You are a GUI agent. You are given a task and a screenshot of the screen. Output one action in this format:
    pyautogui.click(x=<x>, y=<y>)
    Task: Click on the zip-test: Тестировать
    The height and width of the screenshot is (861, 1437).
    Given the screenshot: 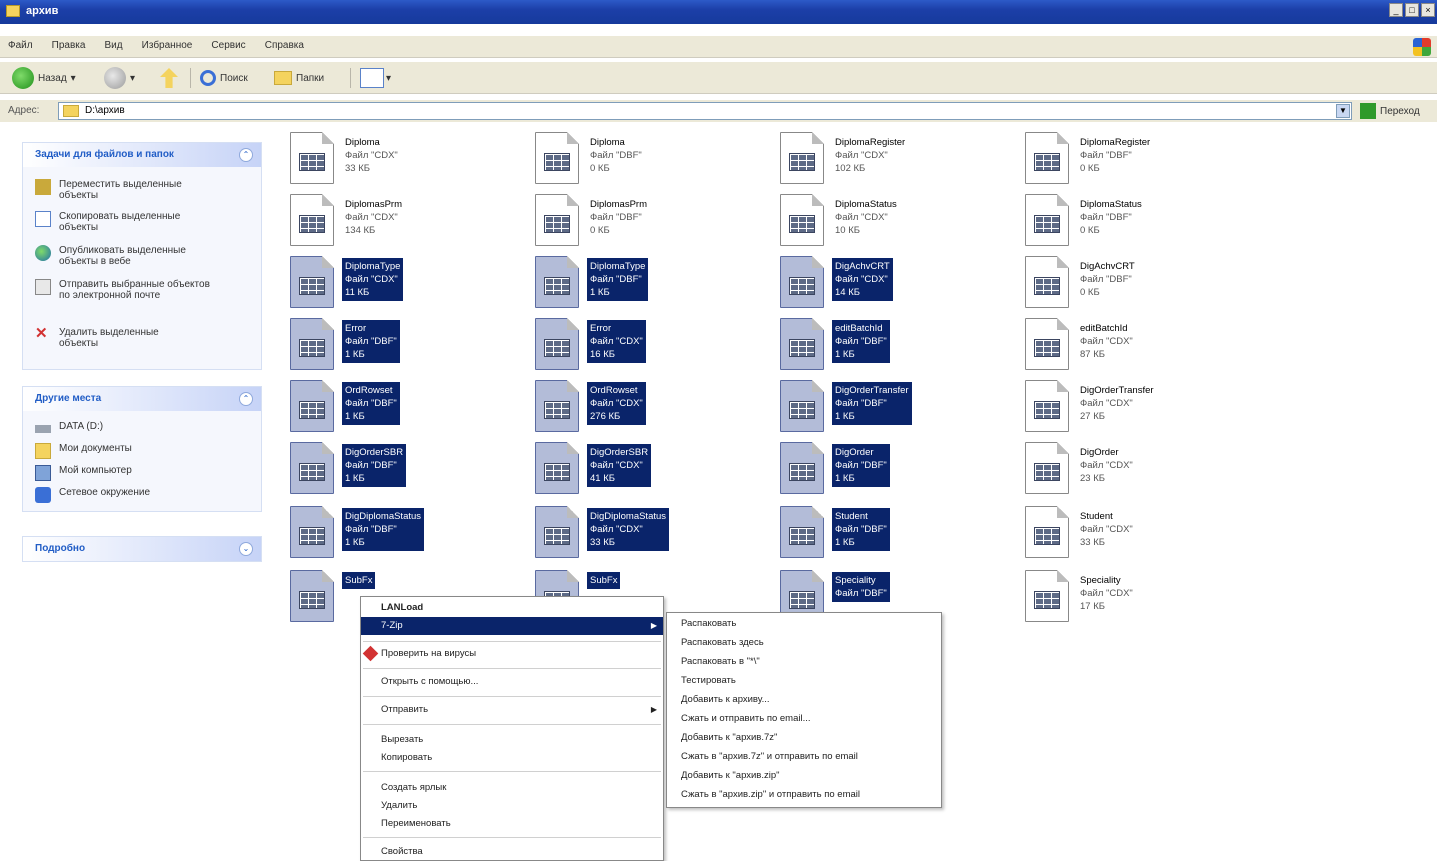 What is the action you would take?
    pyautogui.click(x=708, y=681)
    